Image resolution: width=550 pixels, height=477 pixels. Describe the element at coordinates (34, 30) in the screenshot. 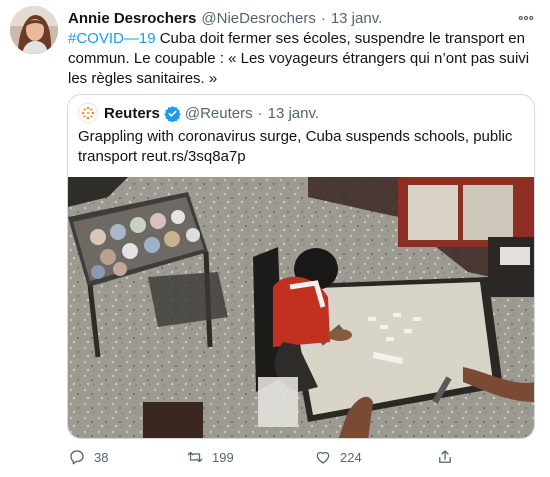

I see `author-avatar` at that location.